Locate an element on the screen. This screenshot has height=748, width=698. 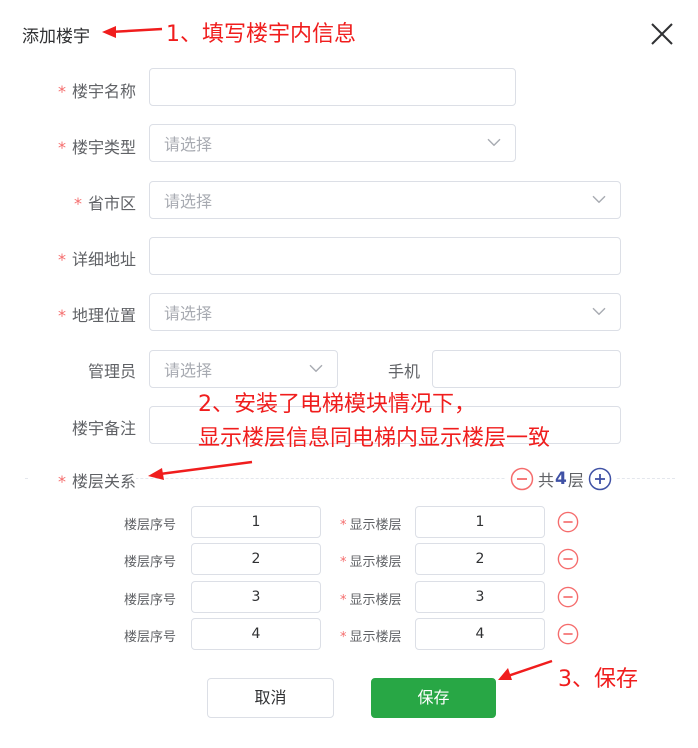
floor-relation-label: * 楼层关系 is located at coordinates (83, 480).